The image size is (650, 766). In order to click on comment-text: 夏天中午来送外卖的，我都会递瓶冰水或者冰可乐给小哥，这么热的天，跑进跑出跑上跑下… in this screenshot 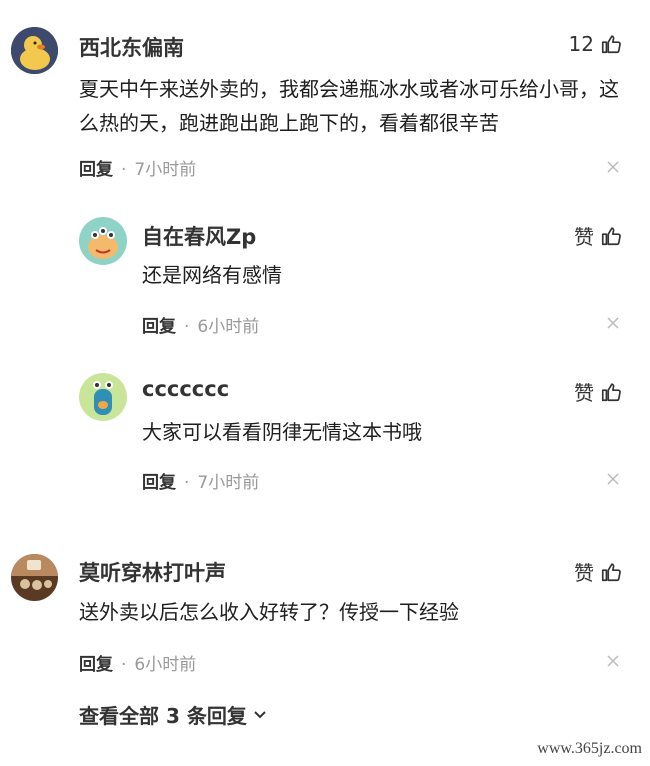, I will do `click(349, 106)`.